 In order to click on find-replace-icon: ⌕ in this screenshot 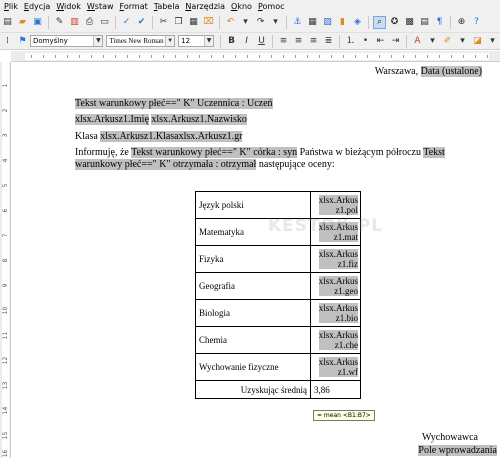, I will do `click(379, 22)`.